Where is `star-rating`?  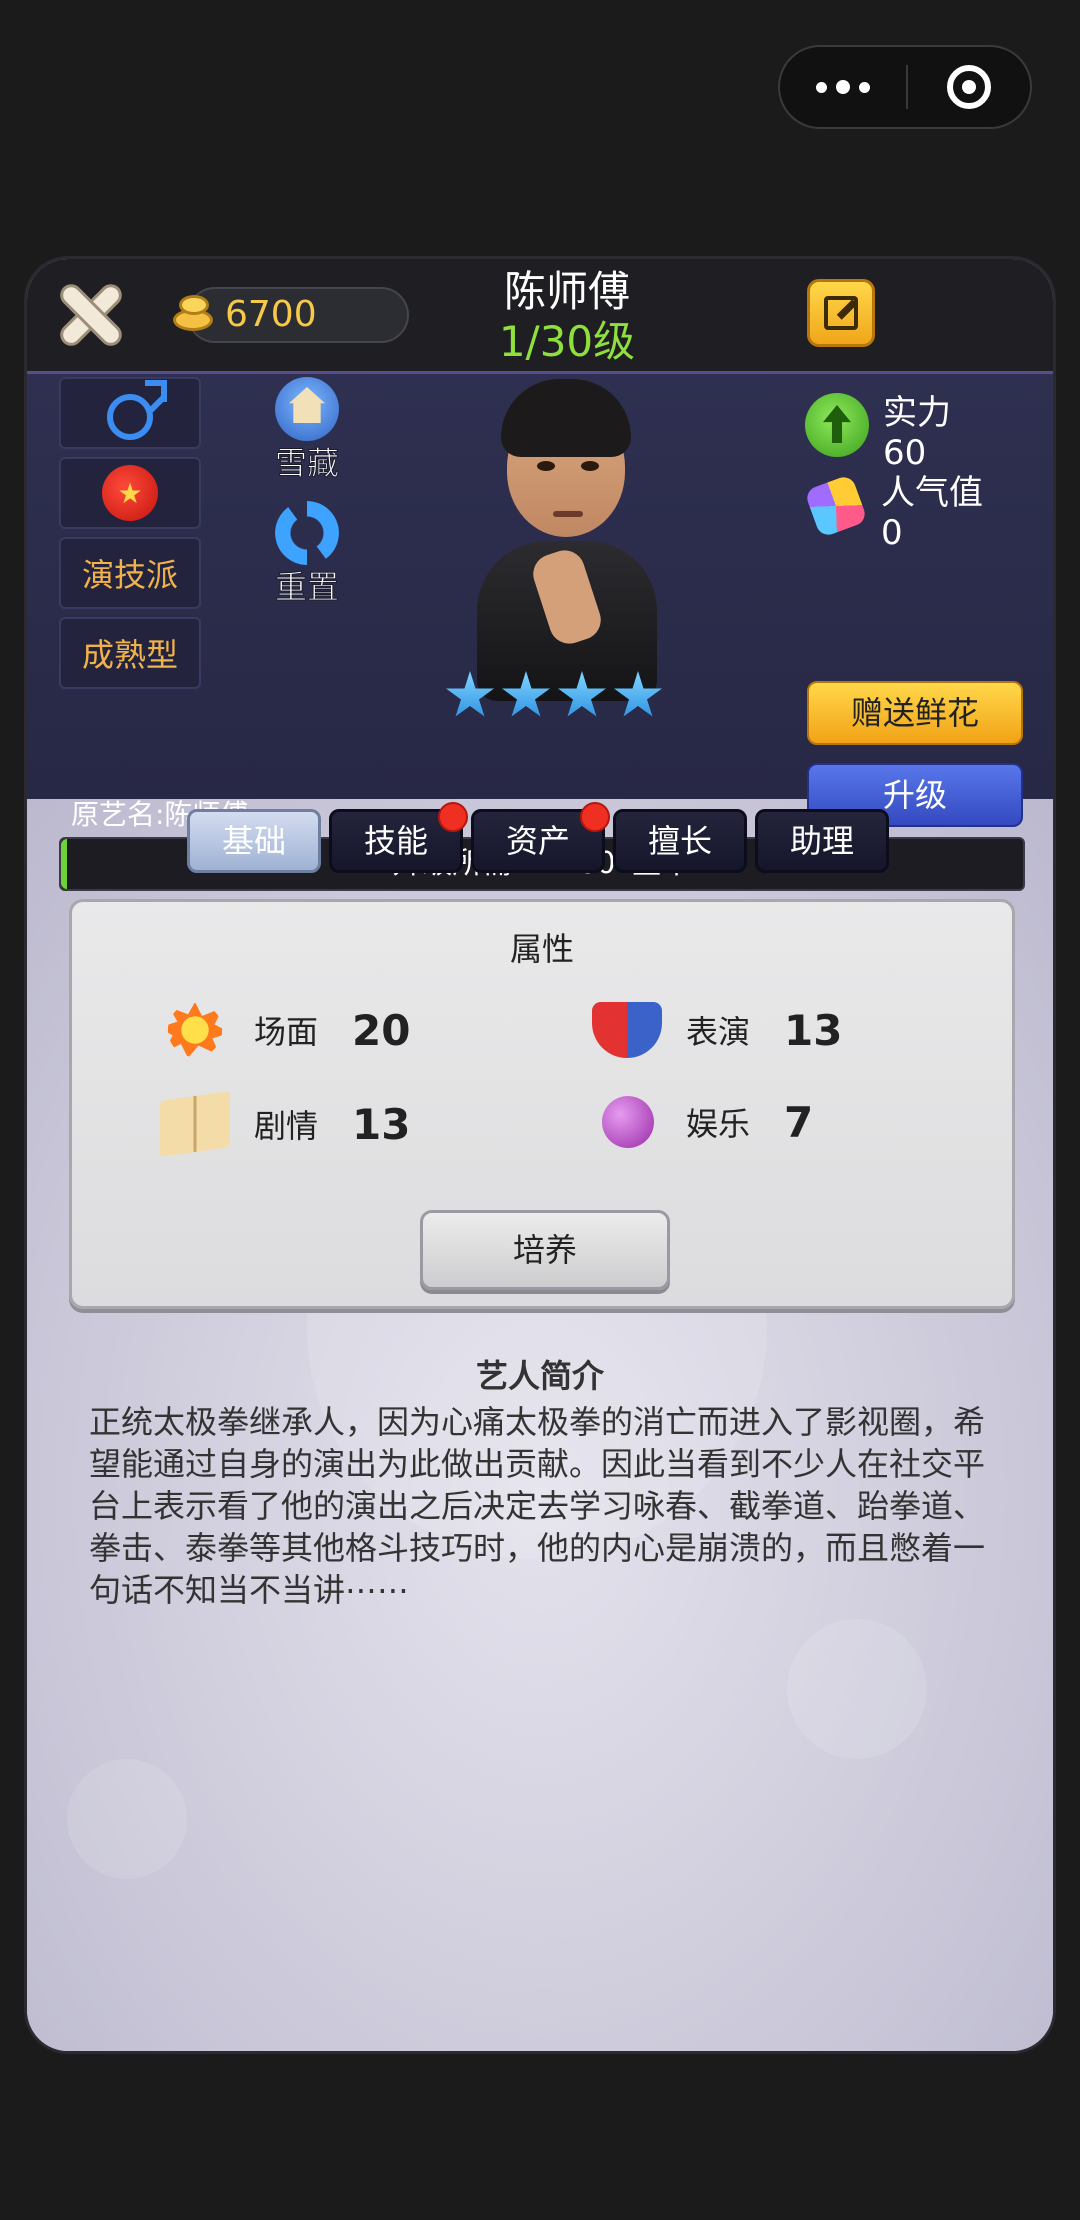 star-rating is located at coordinates (554, 696).